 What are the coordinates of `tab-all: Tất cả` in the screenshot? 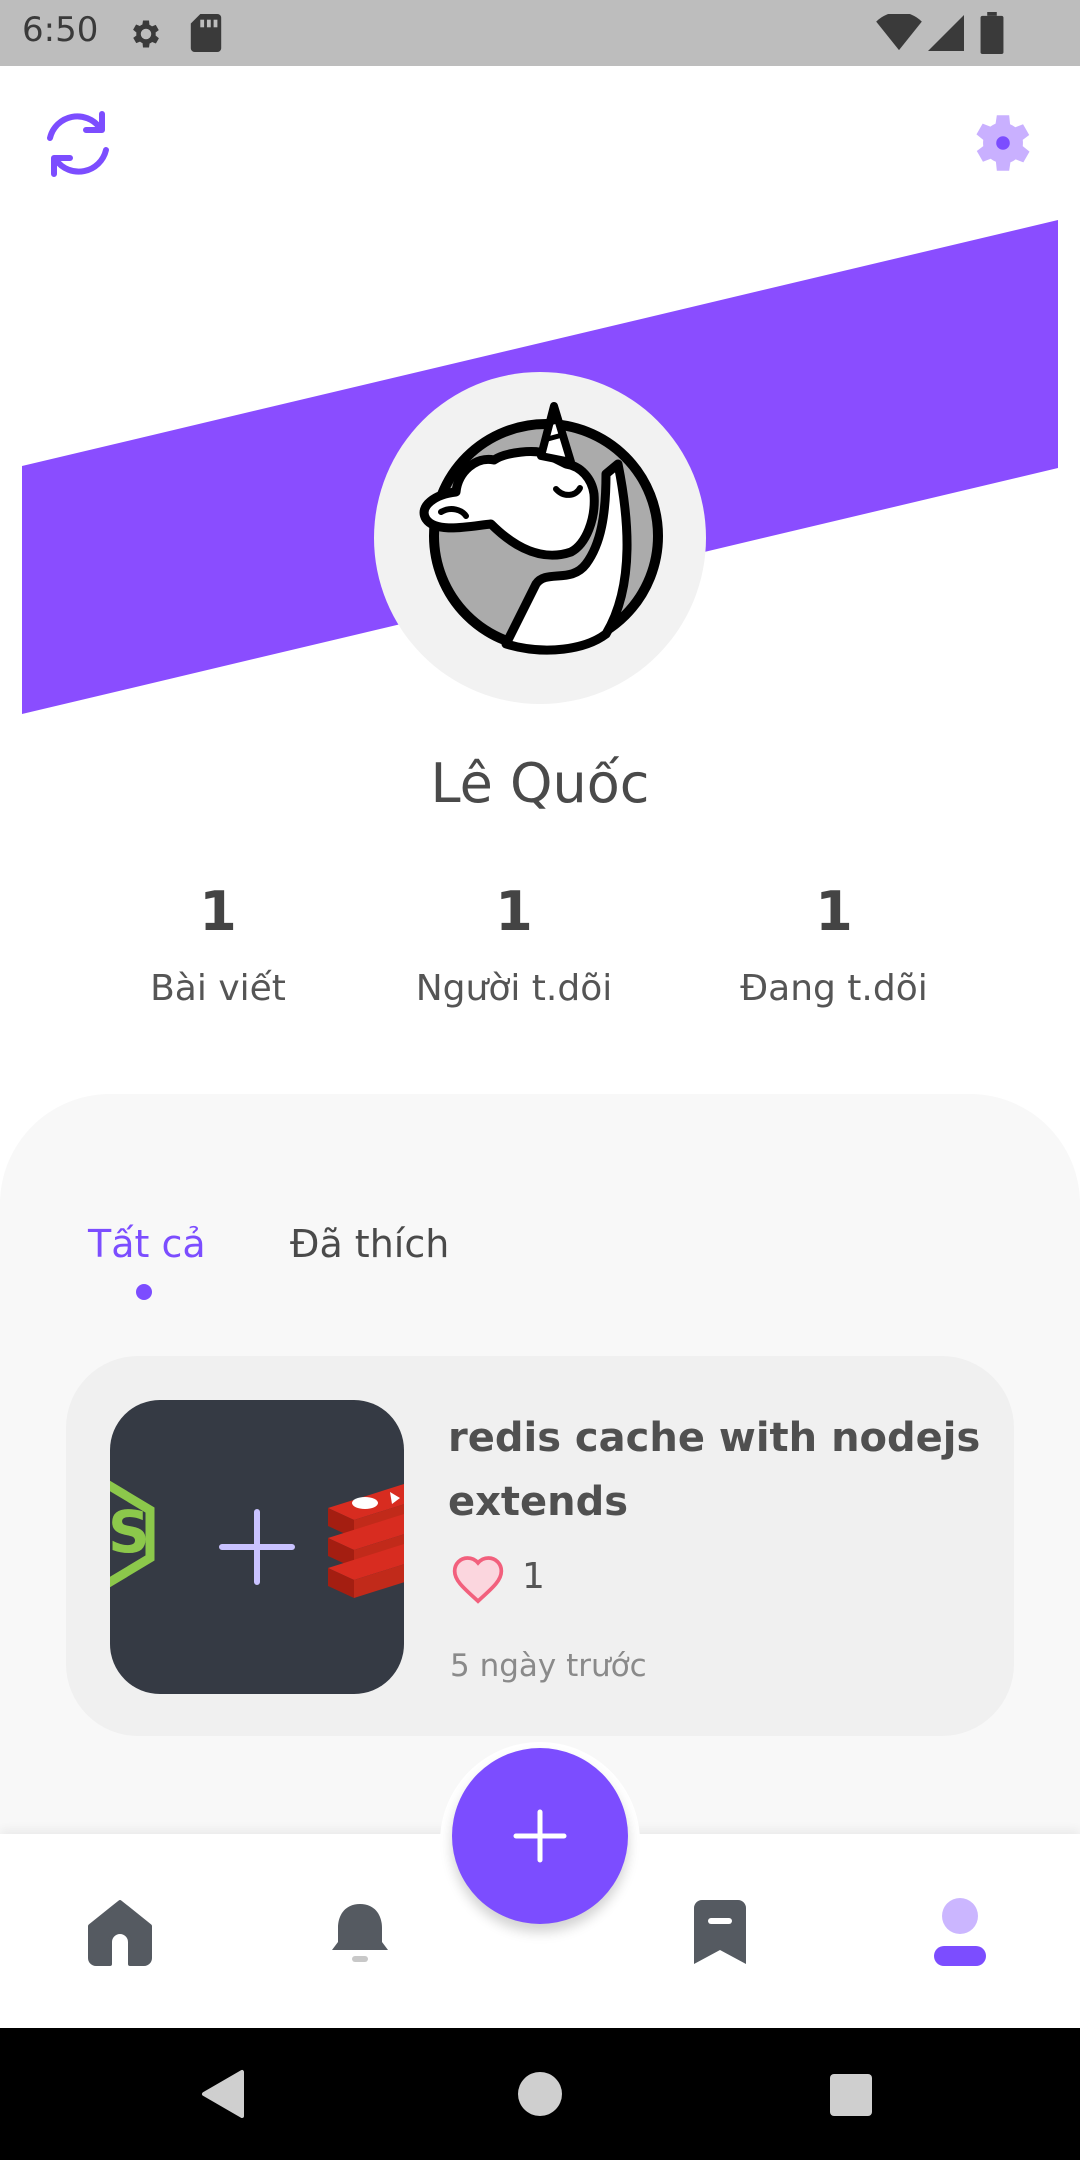 It's located at (147, 1244).